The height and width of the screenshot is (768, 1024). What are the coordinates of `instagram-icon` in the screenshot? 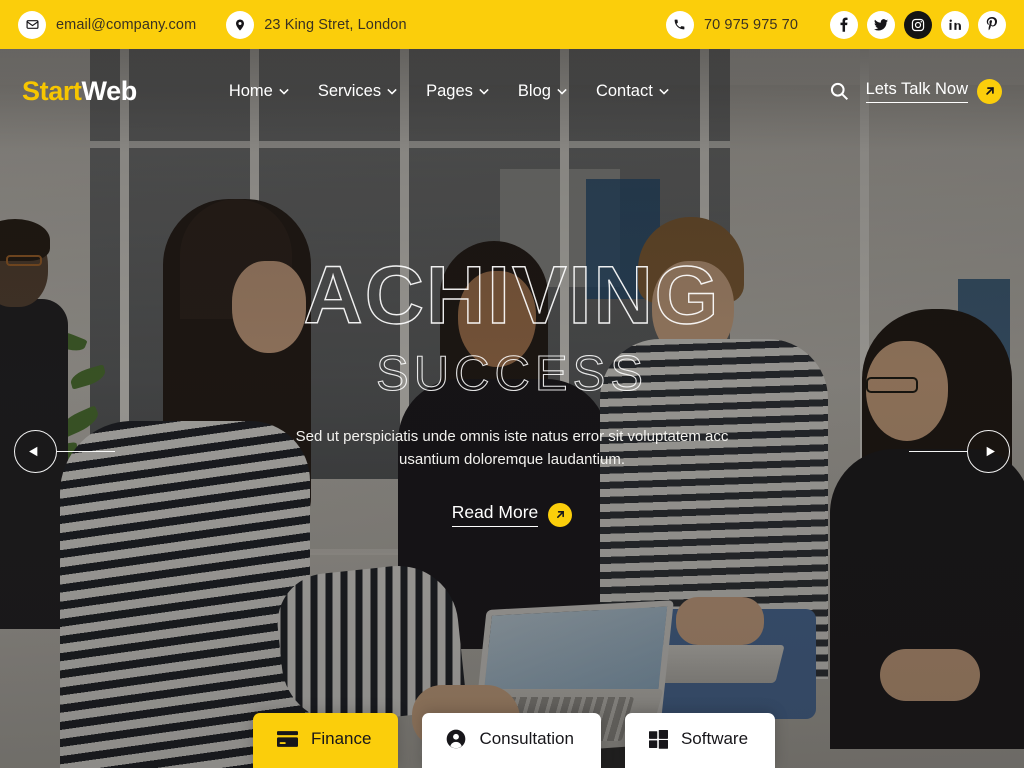 It's located at (918, 24).